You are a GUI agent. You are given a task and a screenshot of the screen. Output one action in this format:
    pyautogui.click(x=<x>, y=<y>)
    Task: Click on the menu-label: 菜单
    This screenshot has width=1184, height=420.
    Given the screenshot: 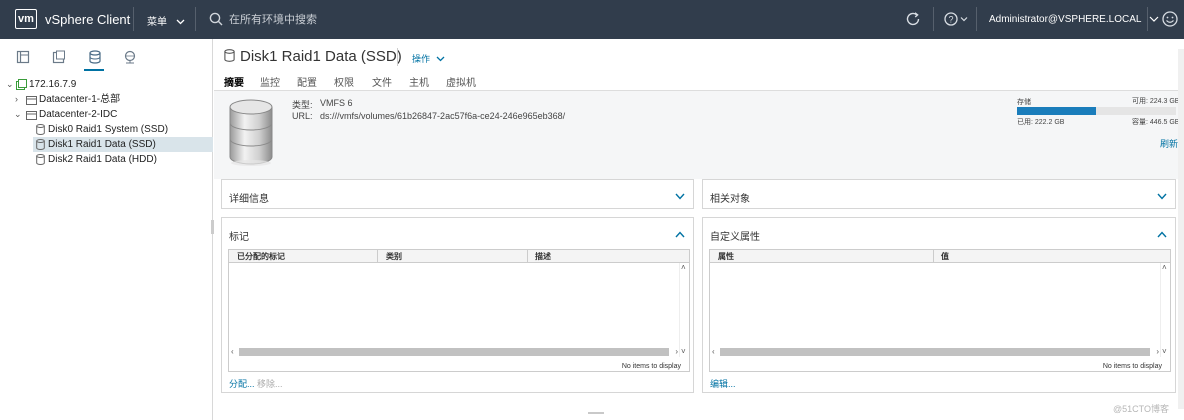 What is the action you would take?
    pyautogui.click(x=157, y=22)
    